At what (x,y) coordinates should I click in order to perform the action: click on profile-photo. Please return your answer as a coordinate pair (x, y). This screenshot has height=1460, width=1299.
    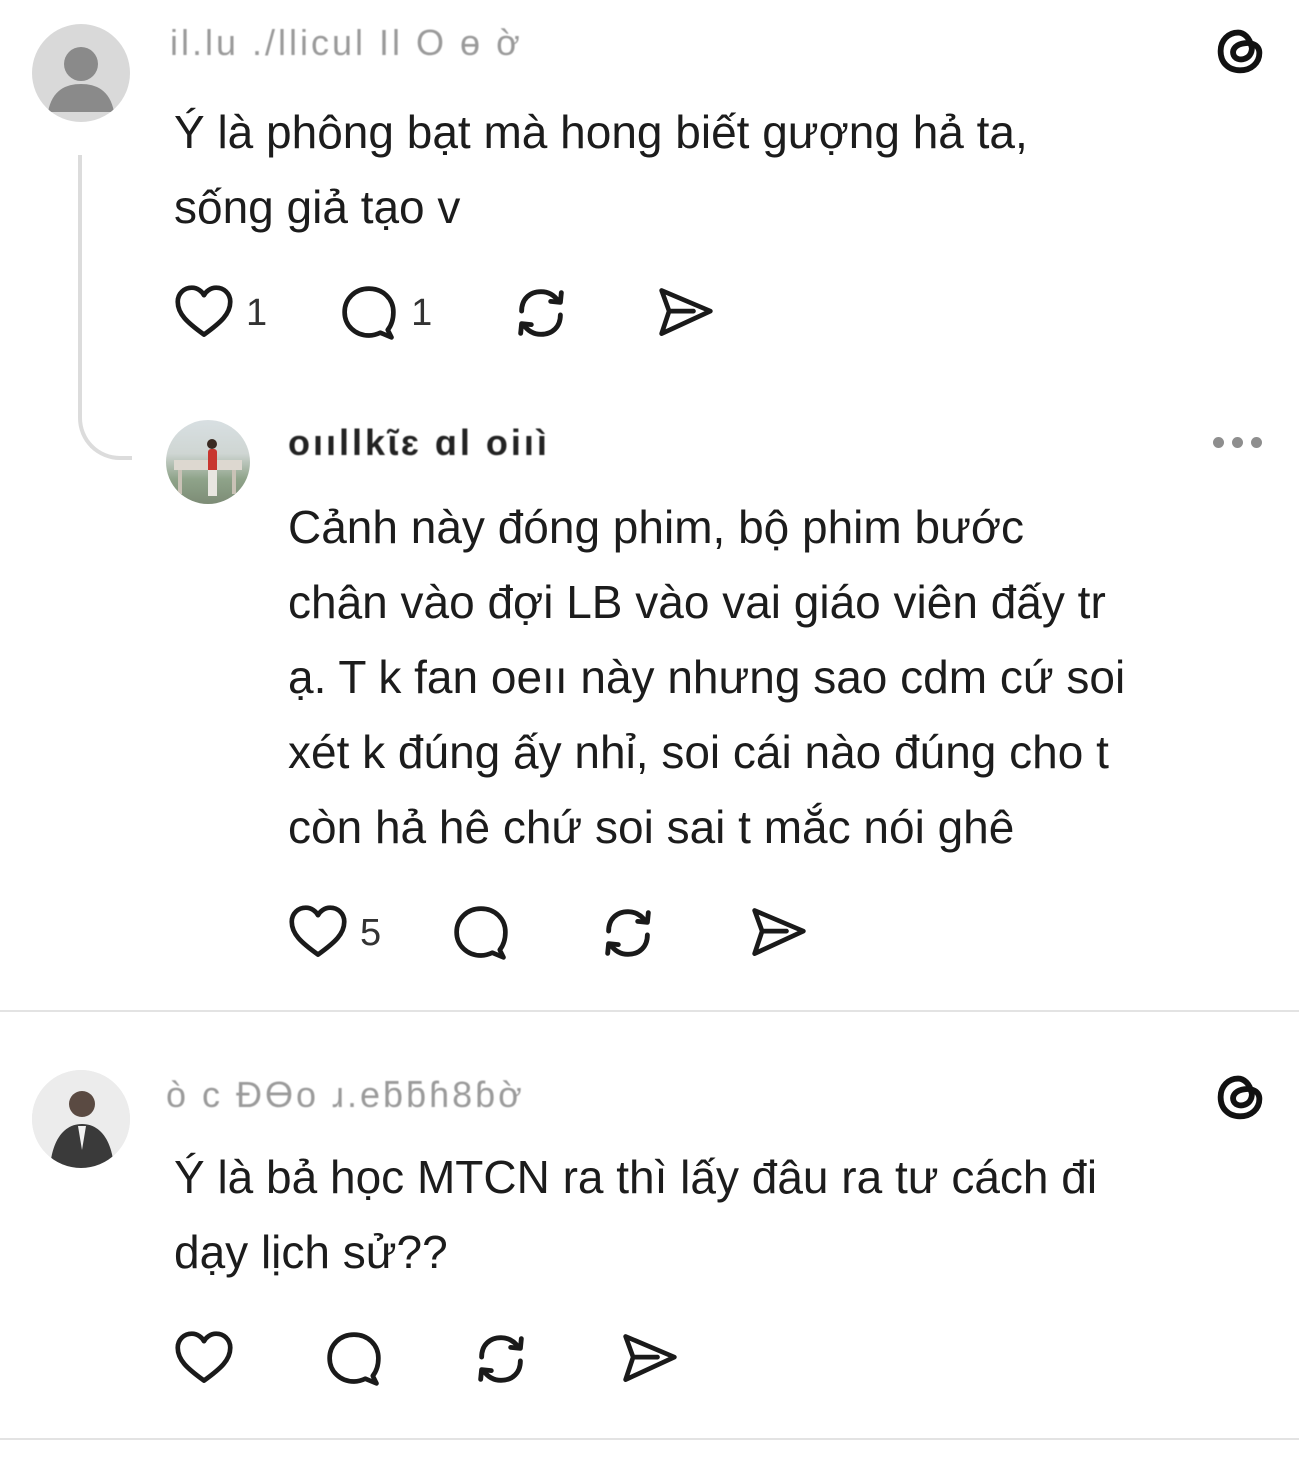
    Looking at the image, I should click on (81, 1119).